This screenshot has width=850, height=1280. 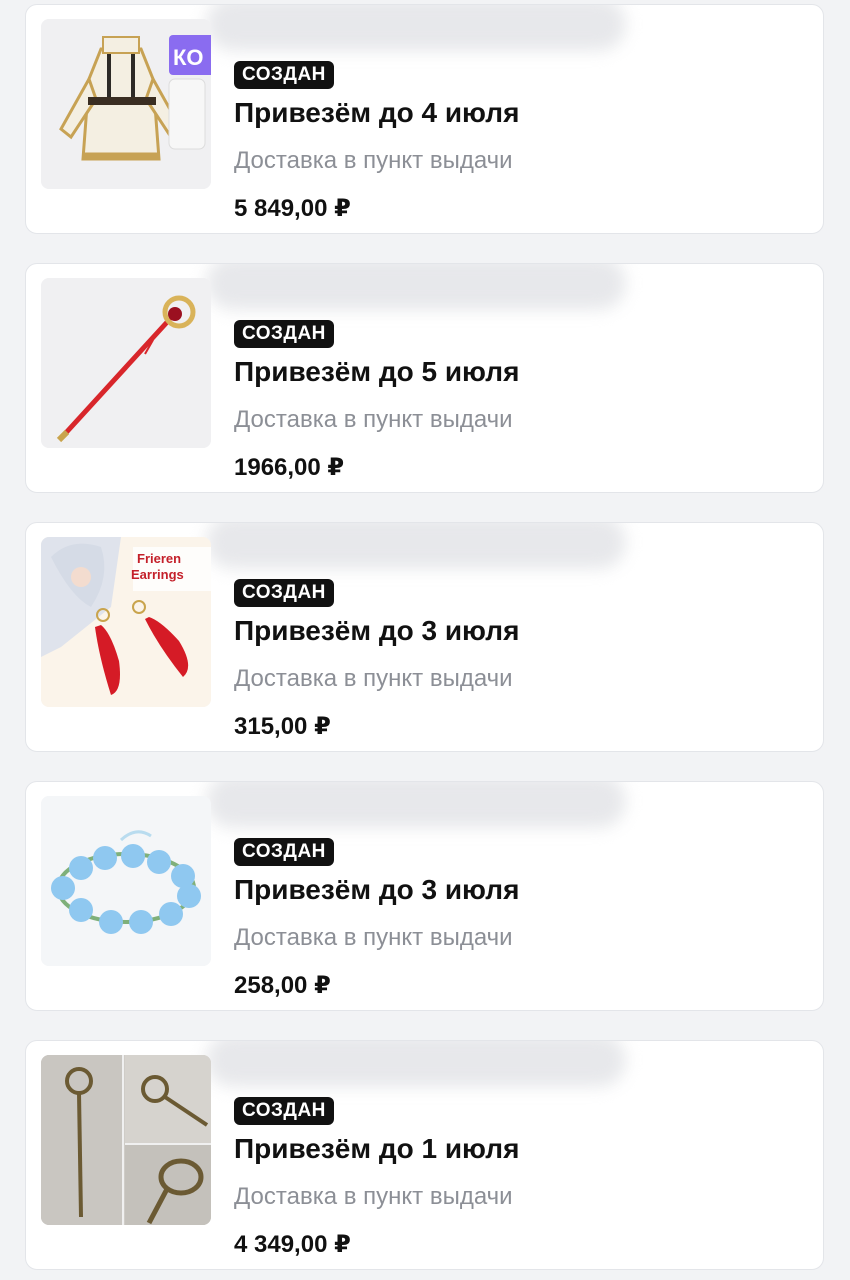 What do you see at coordinates (159, 558) in the screenshot?
I see `thumb-title-1: Frieren` at bounding box center [159, 558].